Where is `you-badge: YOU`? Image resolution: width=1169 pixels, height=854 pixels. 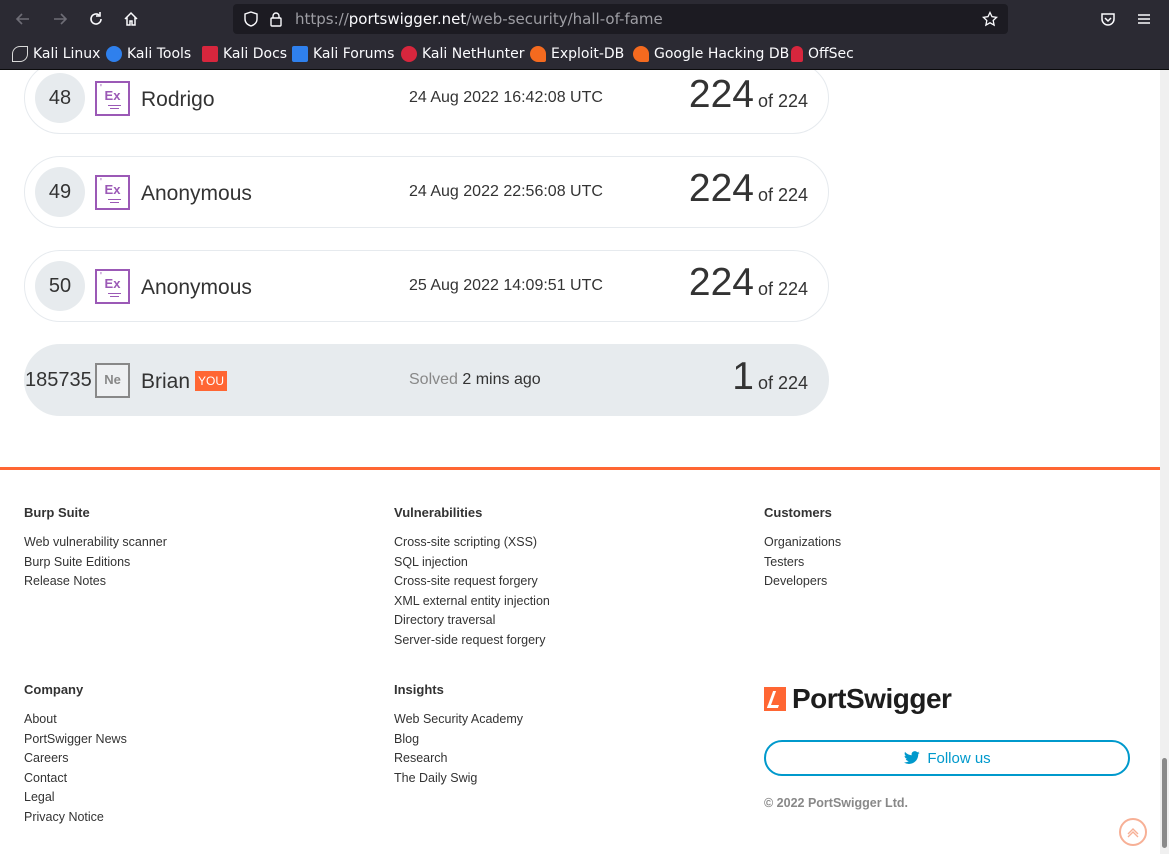 you-badge: YOU is located at coordinates (211, 381).